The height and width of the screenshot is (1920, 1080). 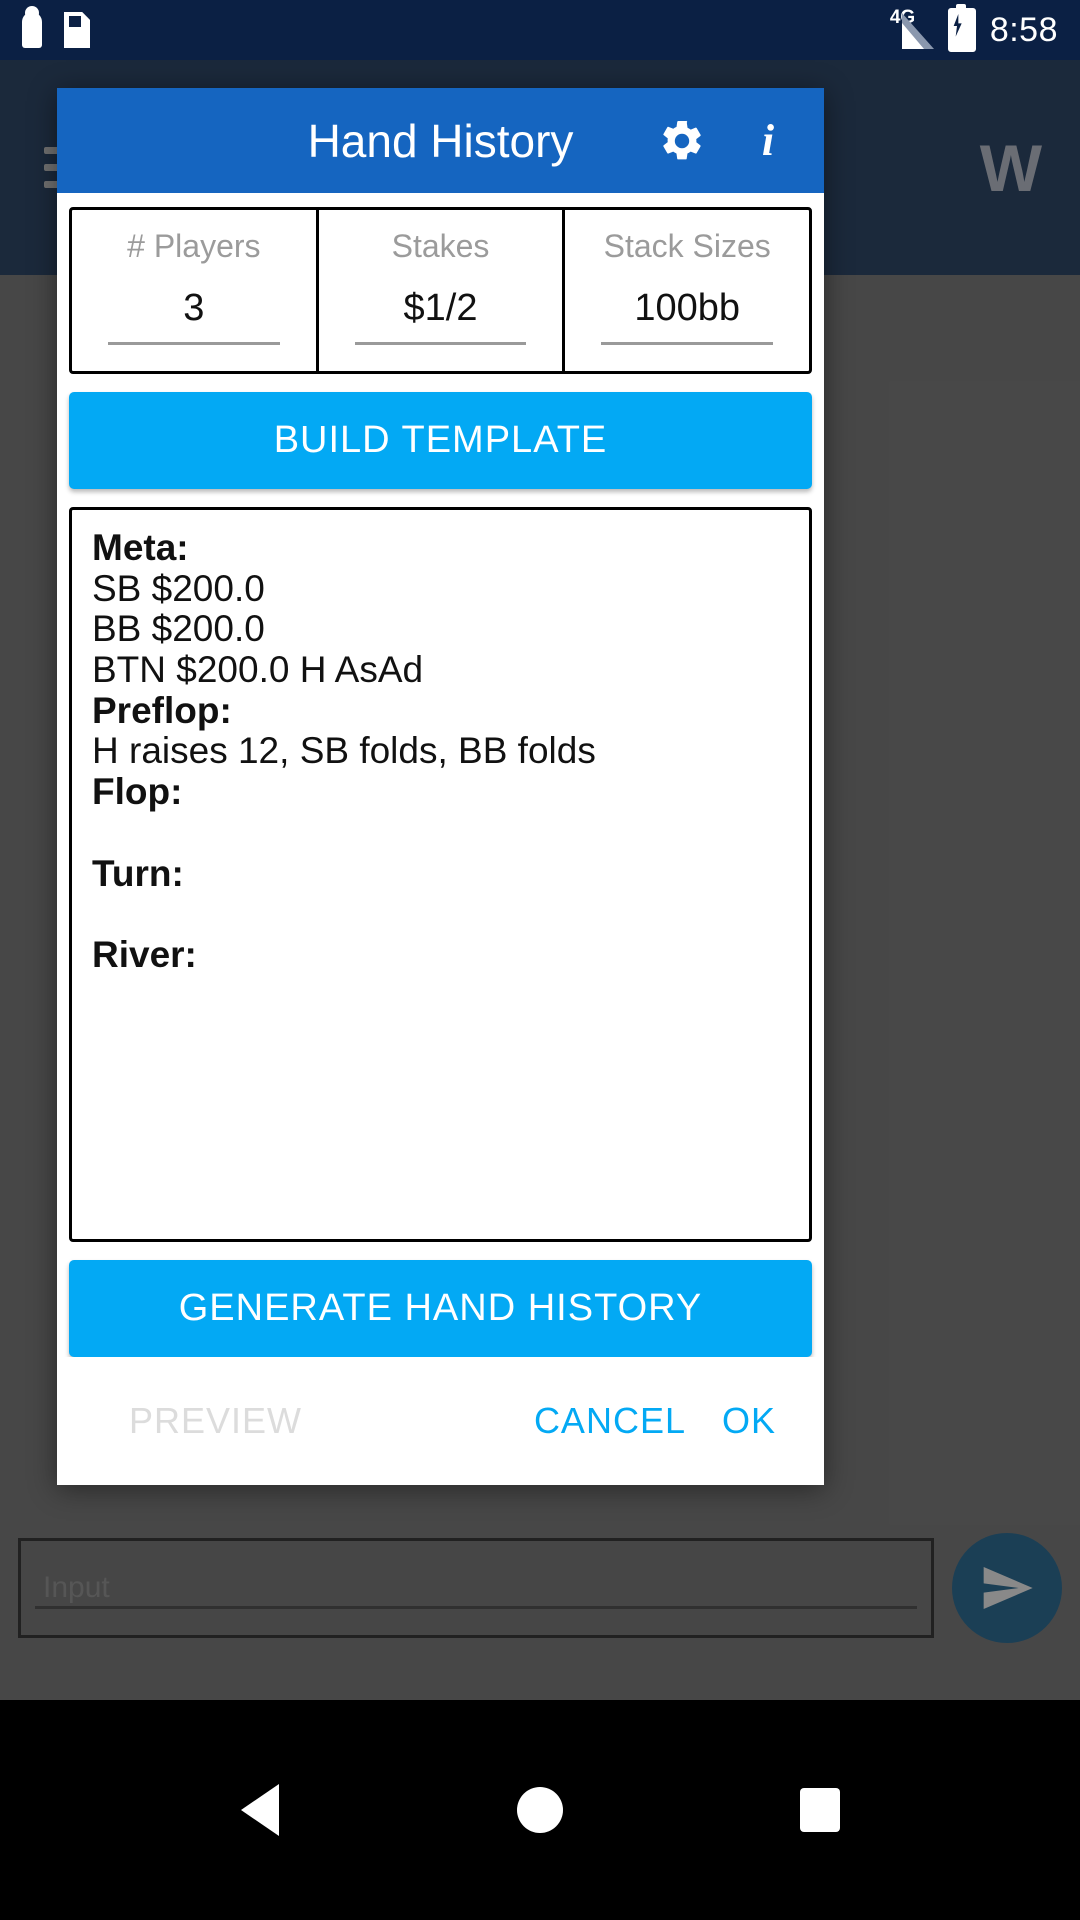 What do you see at coordinates (56, 27) in the screenshot?
I see `status-bar-left-icons` at bounding box center [56, 27].